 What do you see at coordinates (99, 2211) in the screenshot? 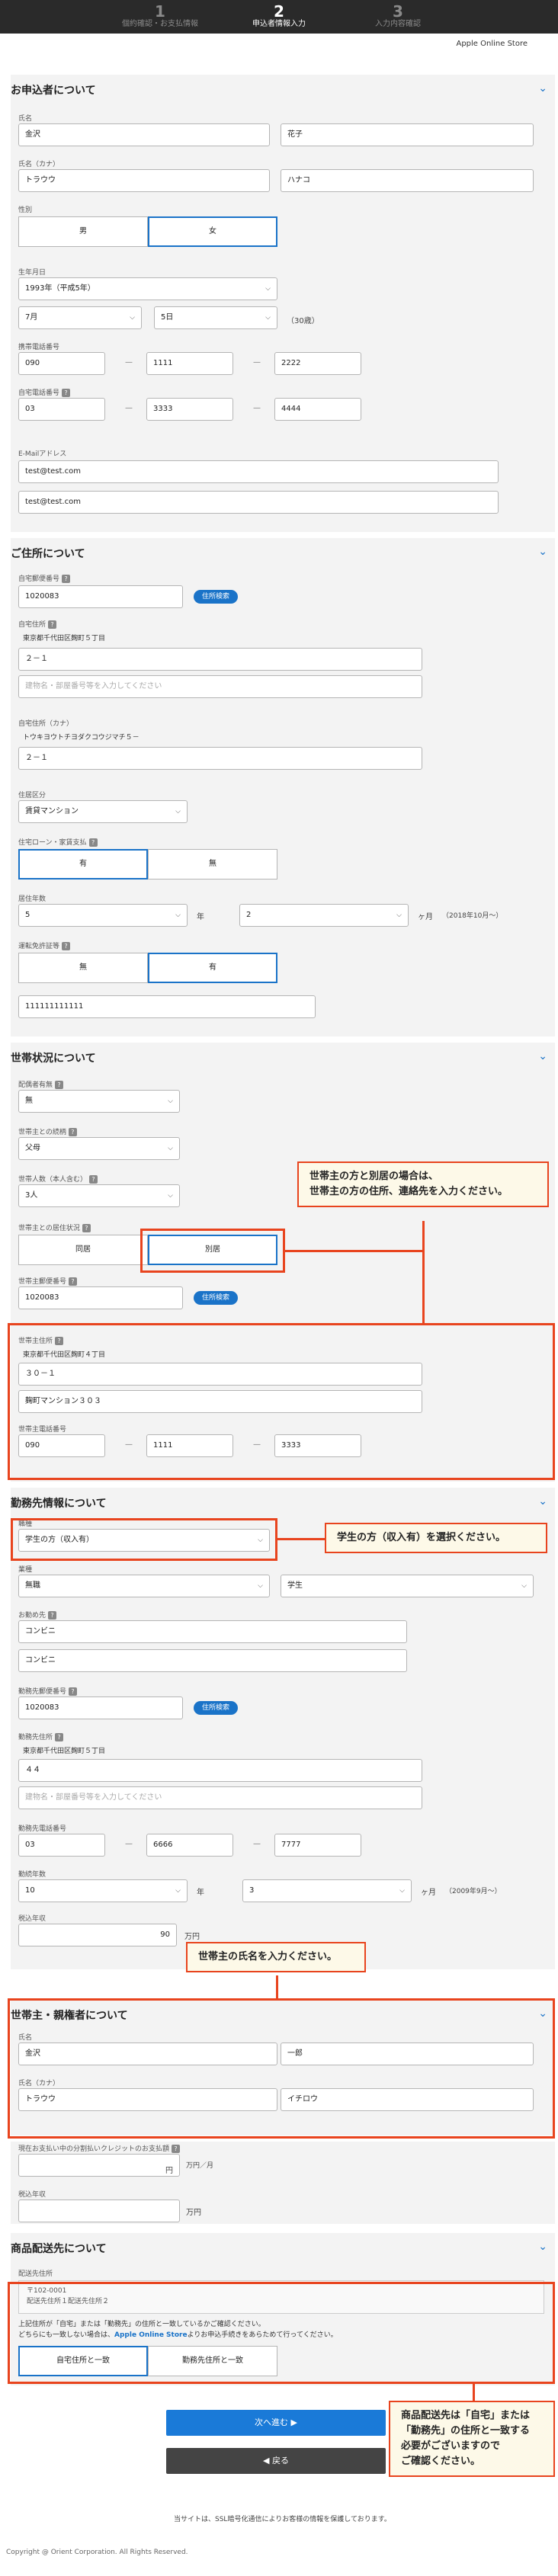
I see `head-income-input` at bounding box center [99, 2211].